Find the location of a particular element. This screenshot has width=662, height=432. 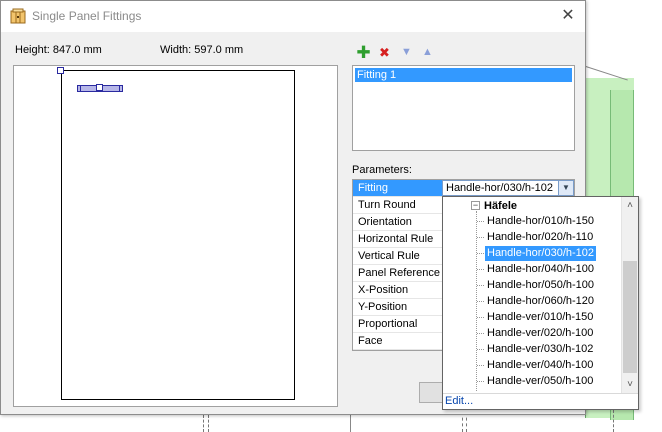

tree-item: Handle-hor/040/h-100 is located at coordinates (540, 269).